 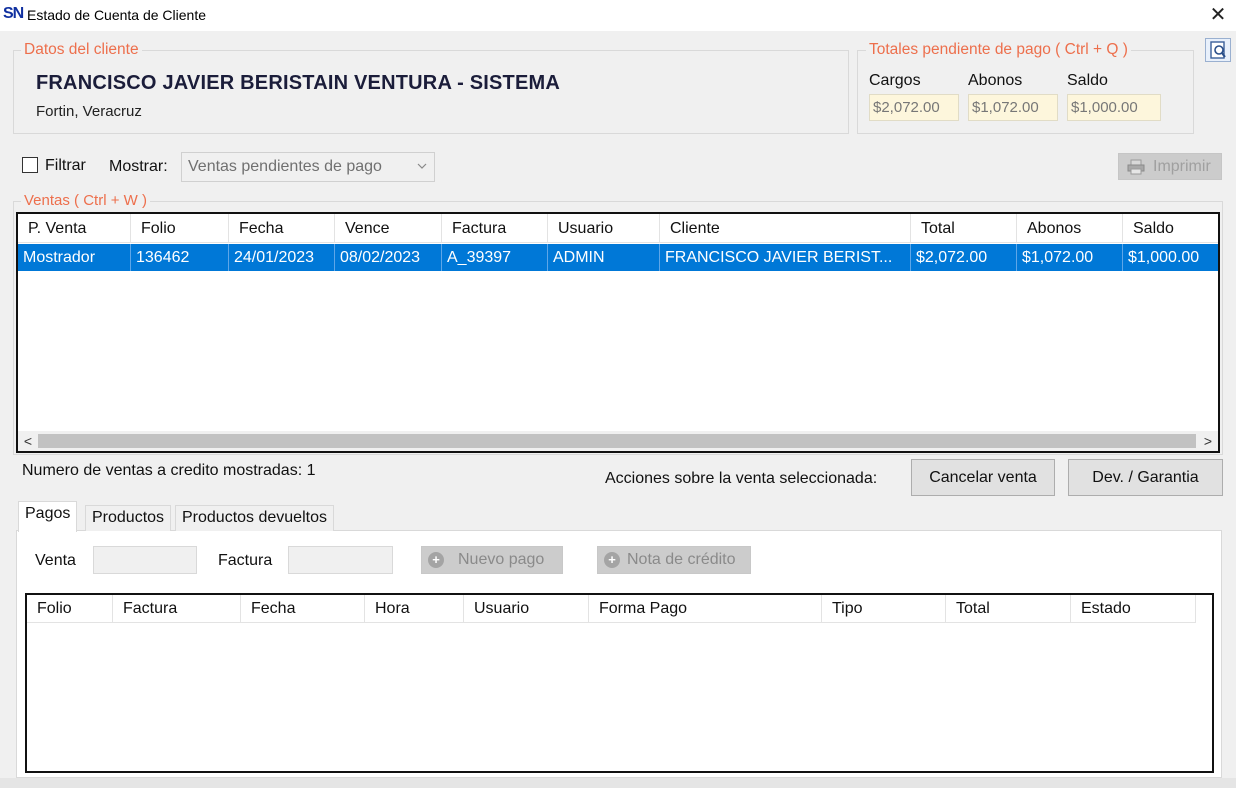 I want to click on scroll-right-icon: >, so click(x=1208, y=441).